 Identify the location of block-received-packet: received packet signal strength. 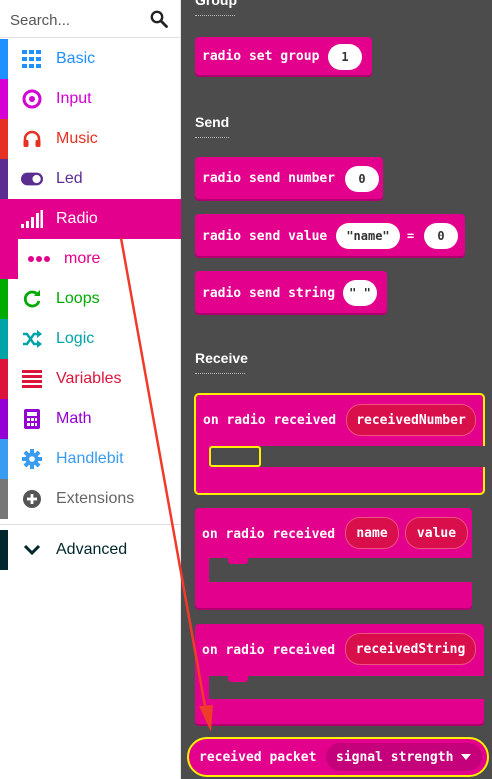
(338, 757).